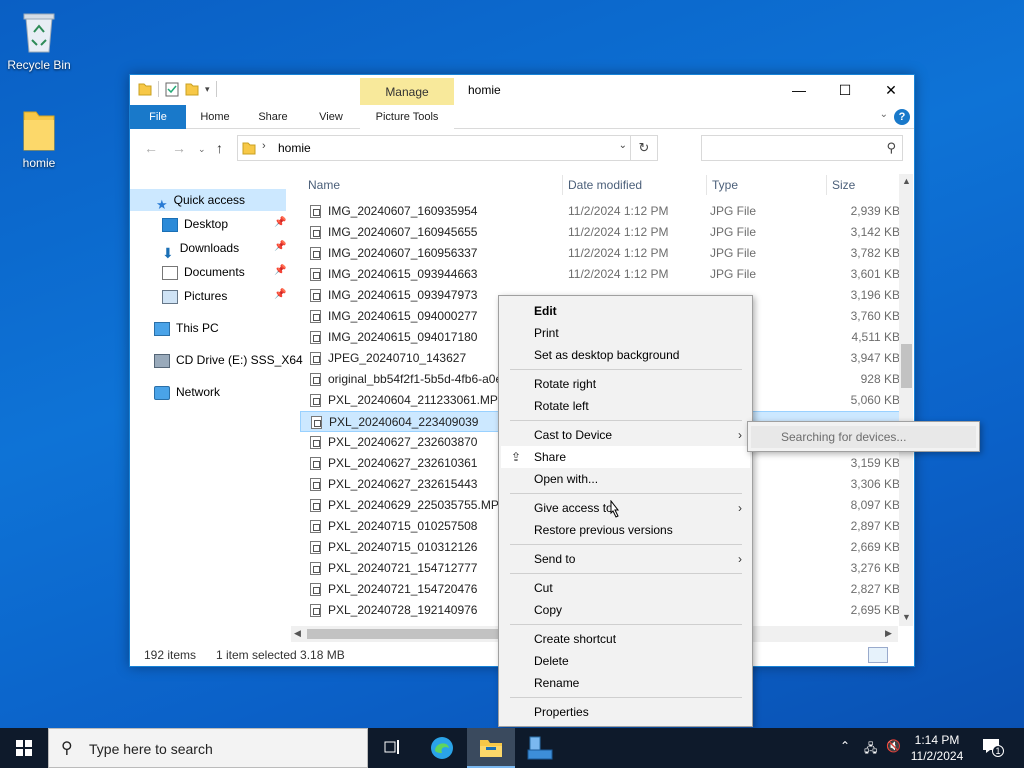 The width and height of the screenshot is (1024, 768). Describe the element at coordinates (799, 90) in the screenshot. I see `minimize-button: —` at that location.